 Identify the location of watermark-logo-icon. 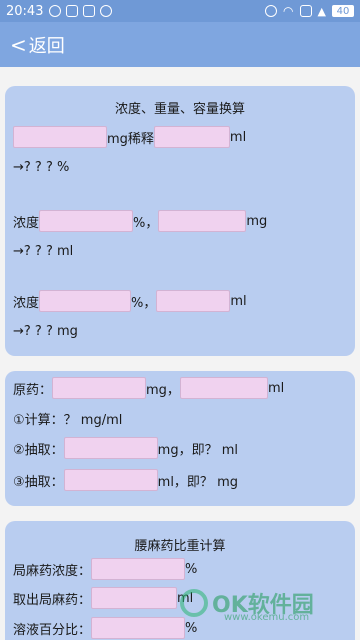
(194, 603).